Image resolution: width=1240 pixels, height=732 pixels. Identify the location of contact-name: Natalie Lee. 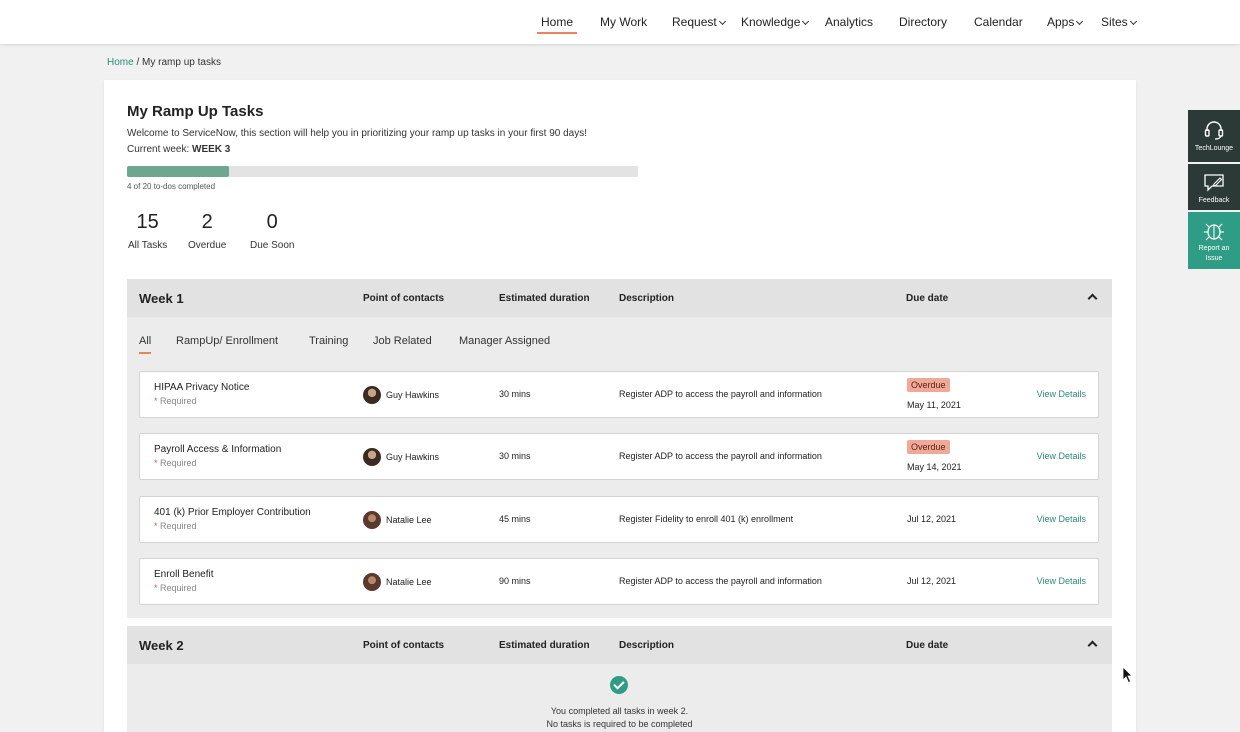
(409, 582).